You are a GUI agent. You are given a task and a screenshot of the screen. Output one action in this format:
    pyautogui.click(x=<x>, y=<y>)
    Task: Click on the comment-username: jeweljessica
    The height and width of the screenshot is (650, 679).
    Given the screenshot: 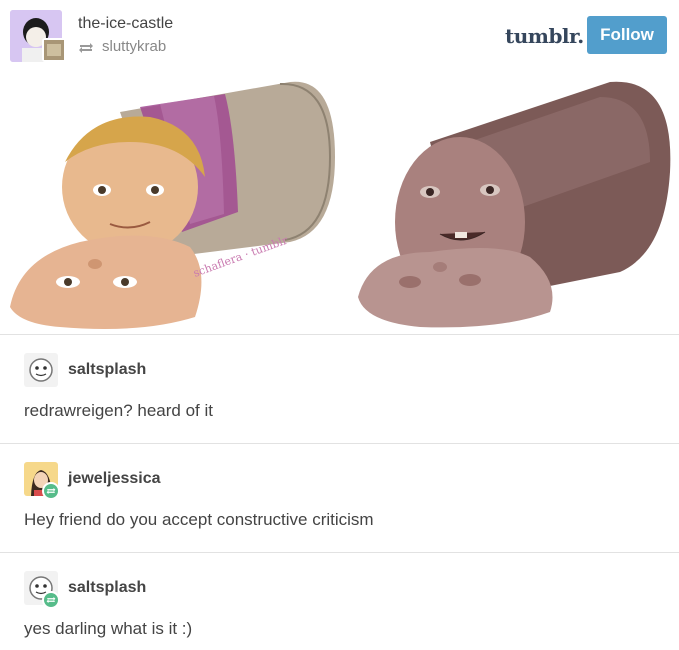 What is the action you would take?
    pyautogui.click(x=114, y=479)
    